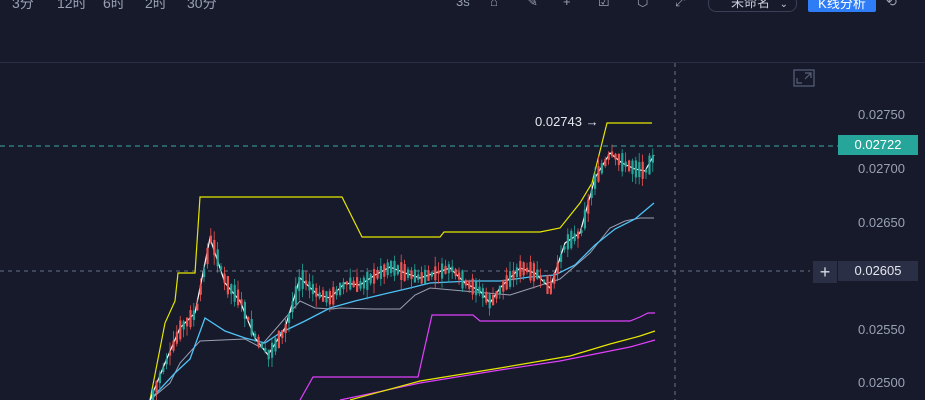 This screenshot has height=400, width=925. What do you see at coordinates (463, 4) in the screenshot?
I see `interval-selector: 3s` at bounding box center [463, 4].